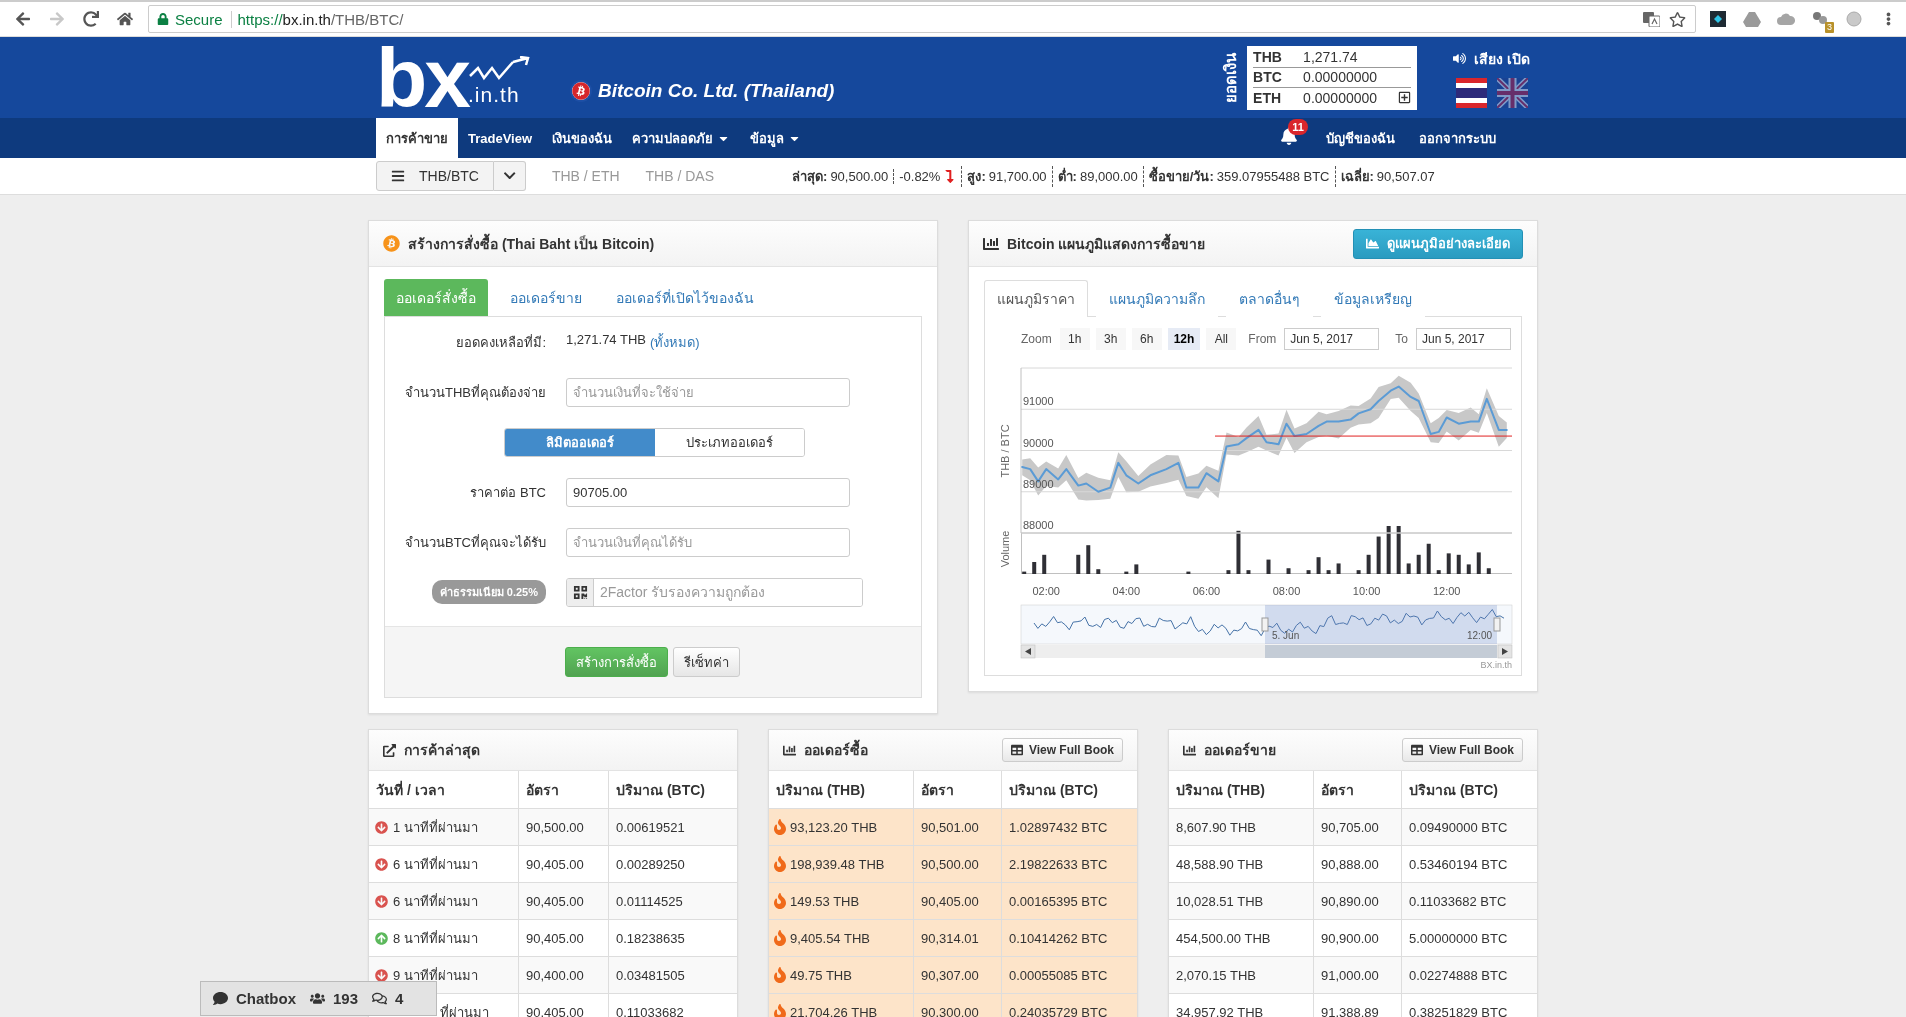 The image size is (1906, 1017). Describe the element at coordinates (1221, 339) in the screenshot. I see `zoom-range-button: All` at that location.